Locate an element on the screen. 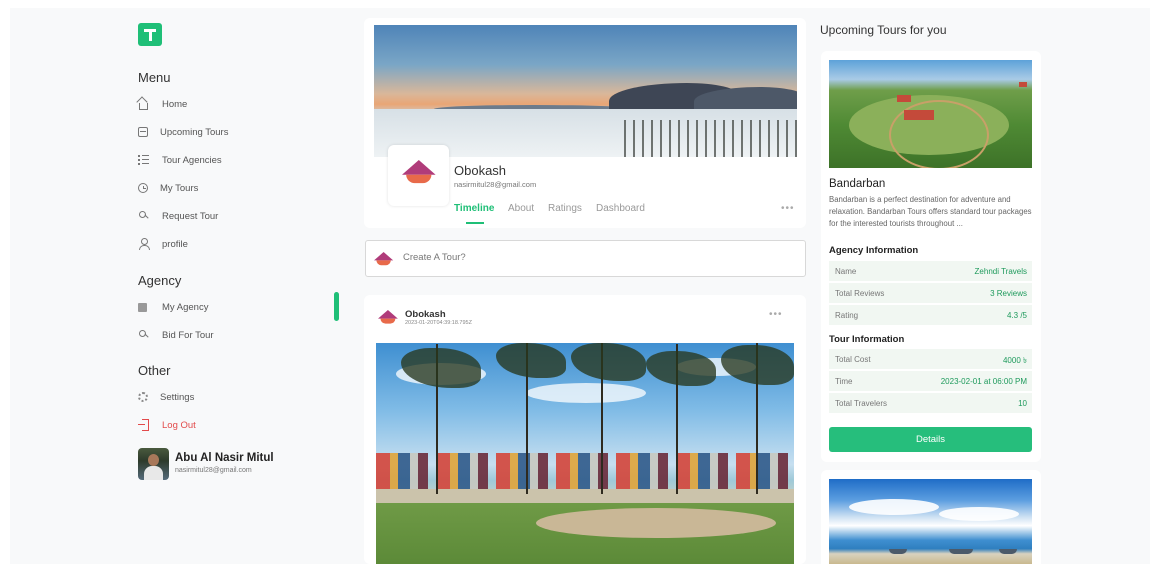  list-icon is located at coordinates (144, 160).